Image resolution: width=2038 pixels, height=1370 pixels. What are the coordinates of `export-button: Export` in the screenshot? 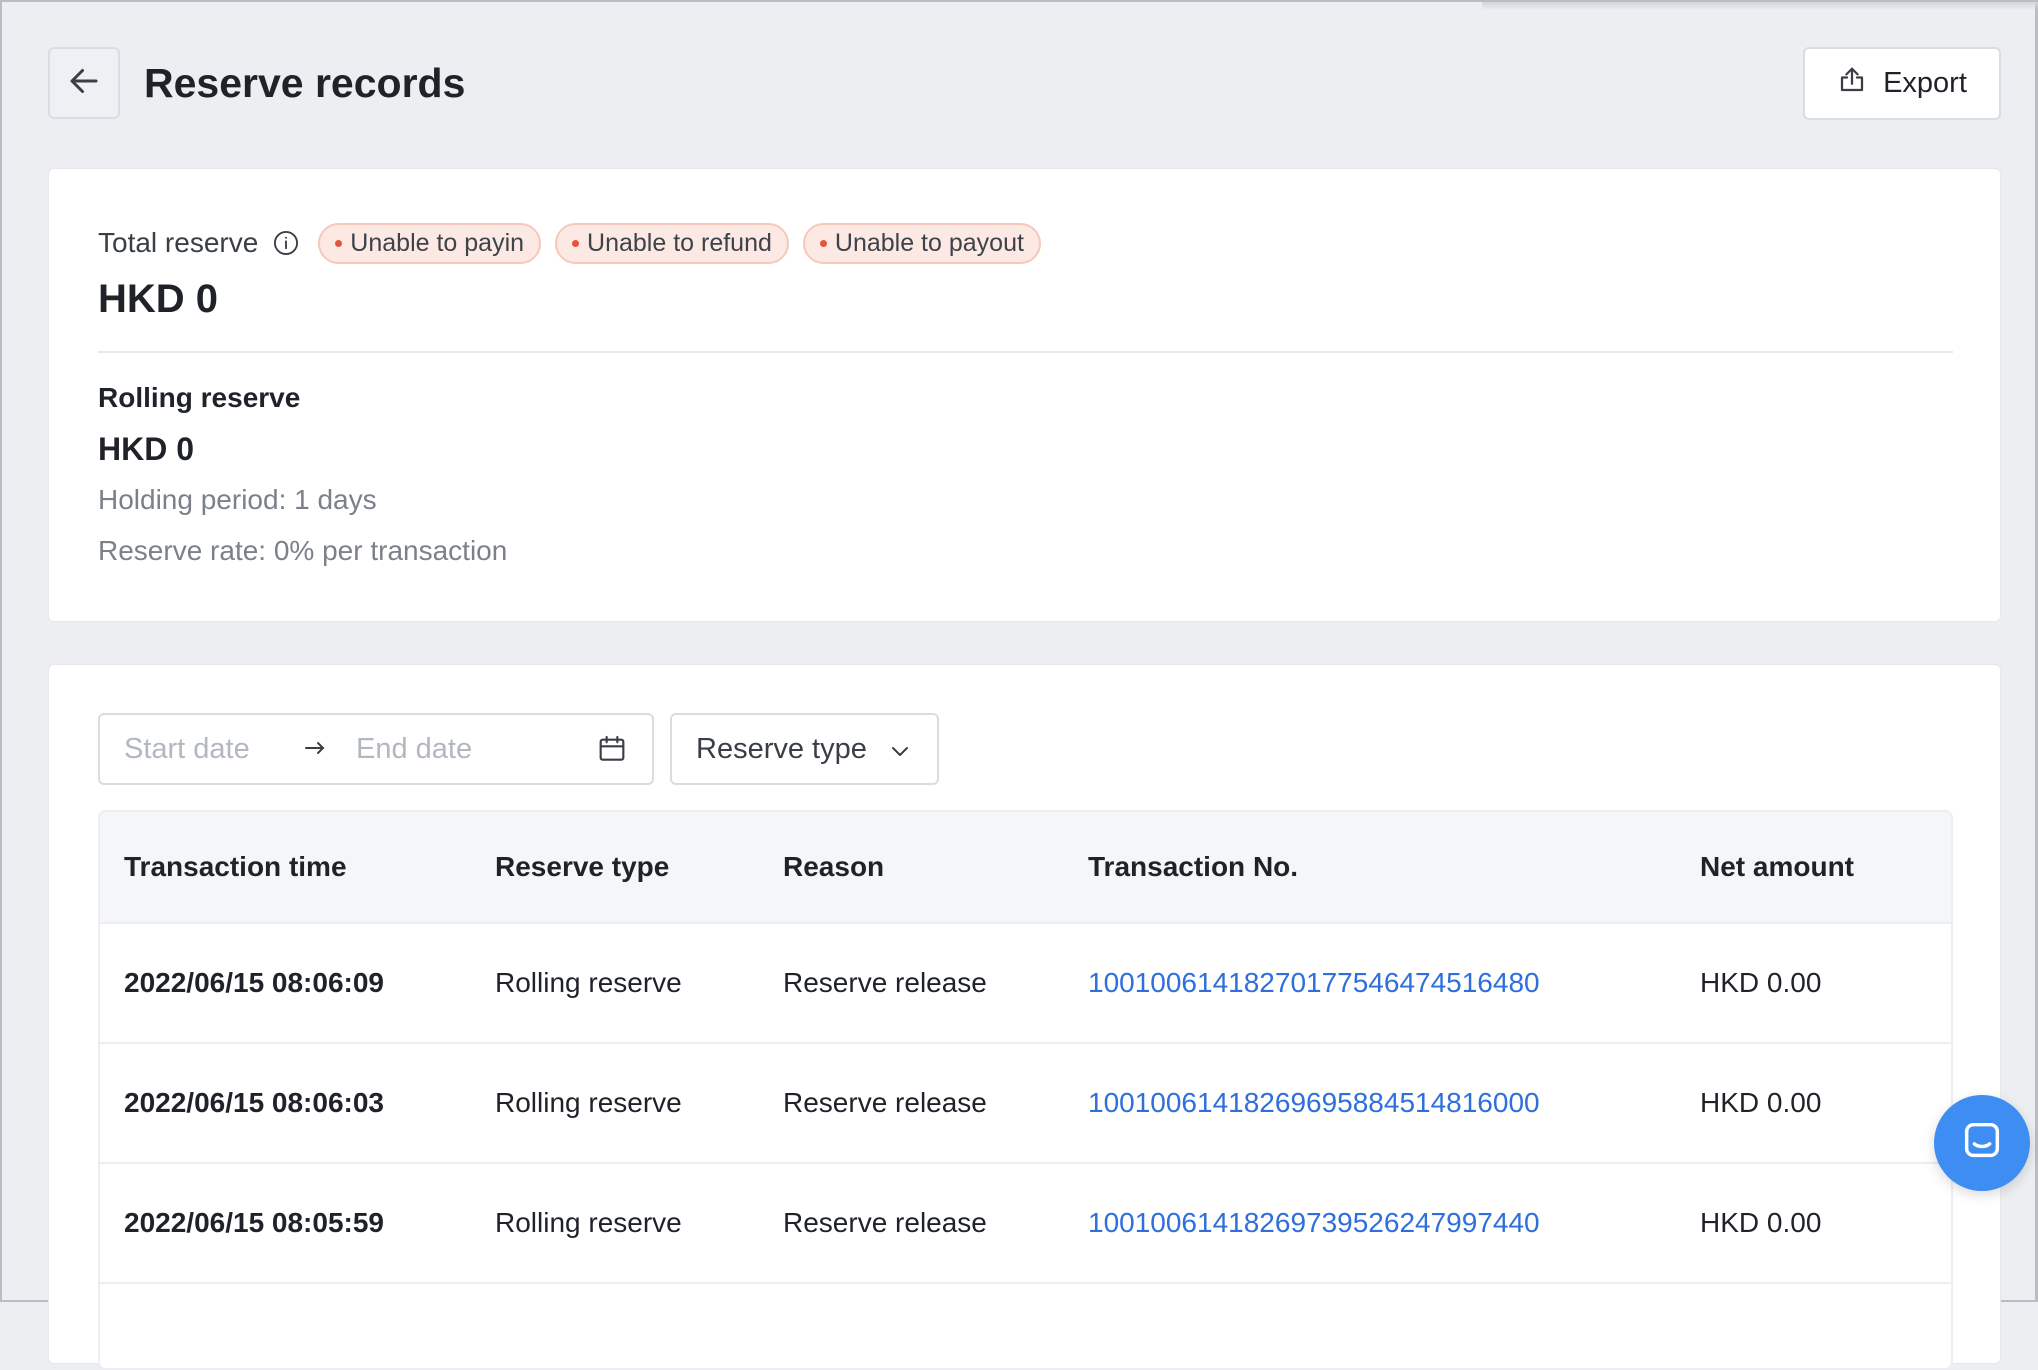 It's located at (1902, 83).